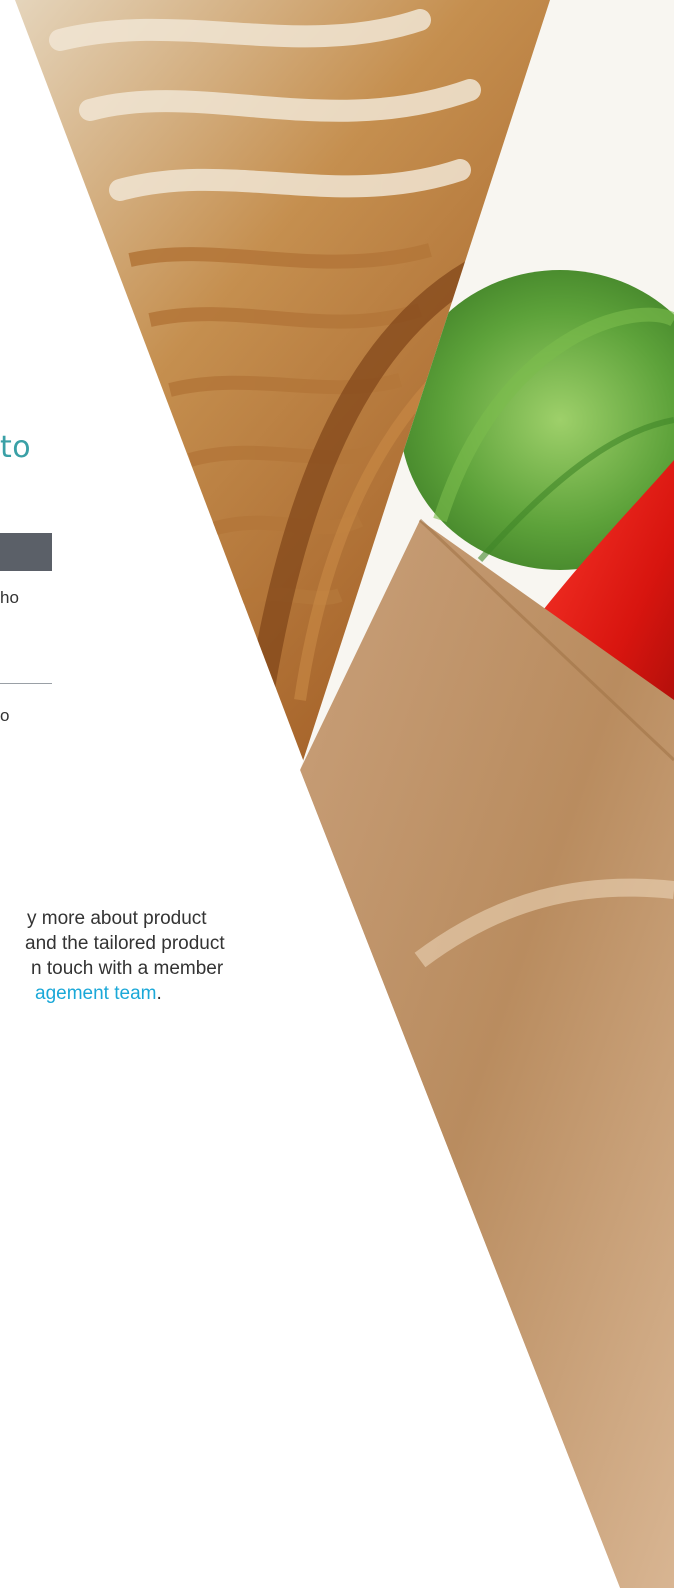  Describe the element at coordinates (117, 918) in the screenshot. I see `paragraph-line: y more about product` at that location.